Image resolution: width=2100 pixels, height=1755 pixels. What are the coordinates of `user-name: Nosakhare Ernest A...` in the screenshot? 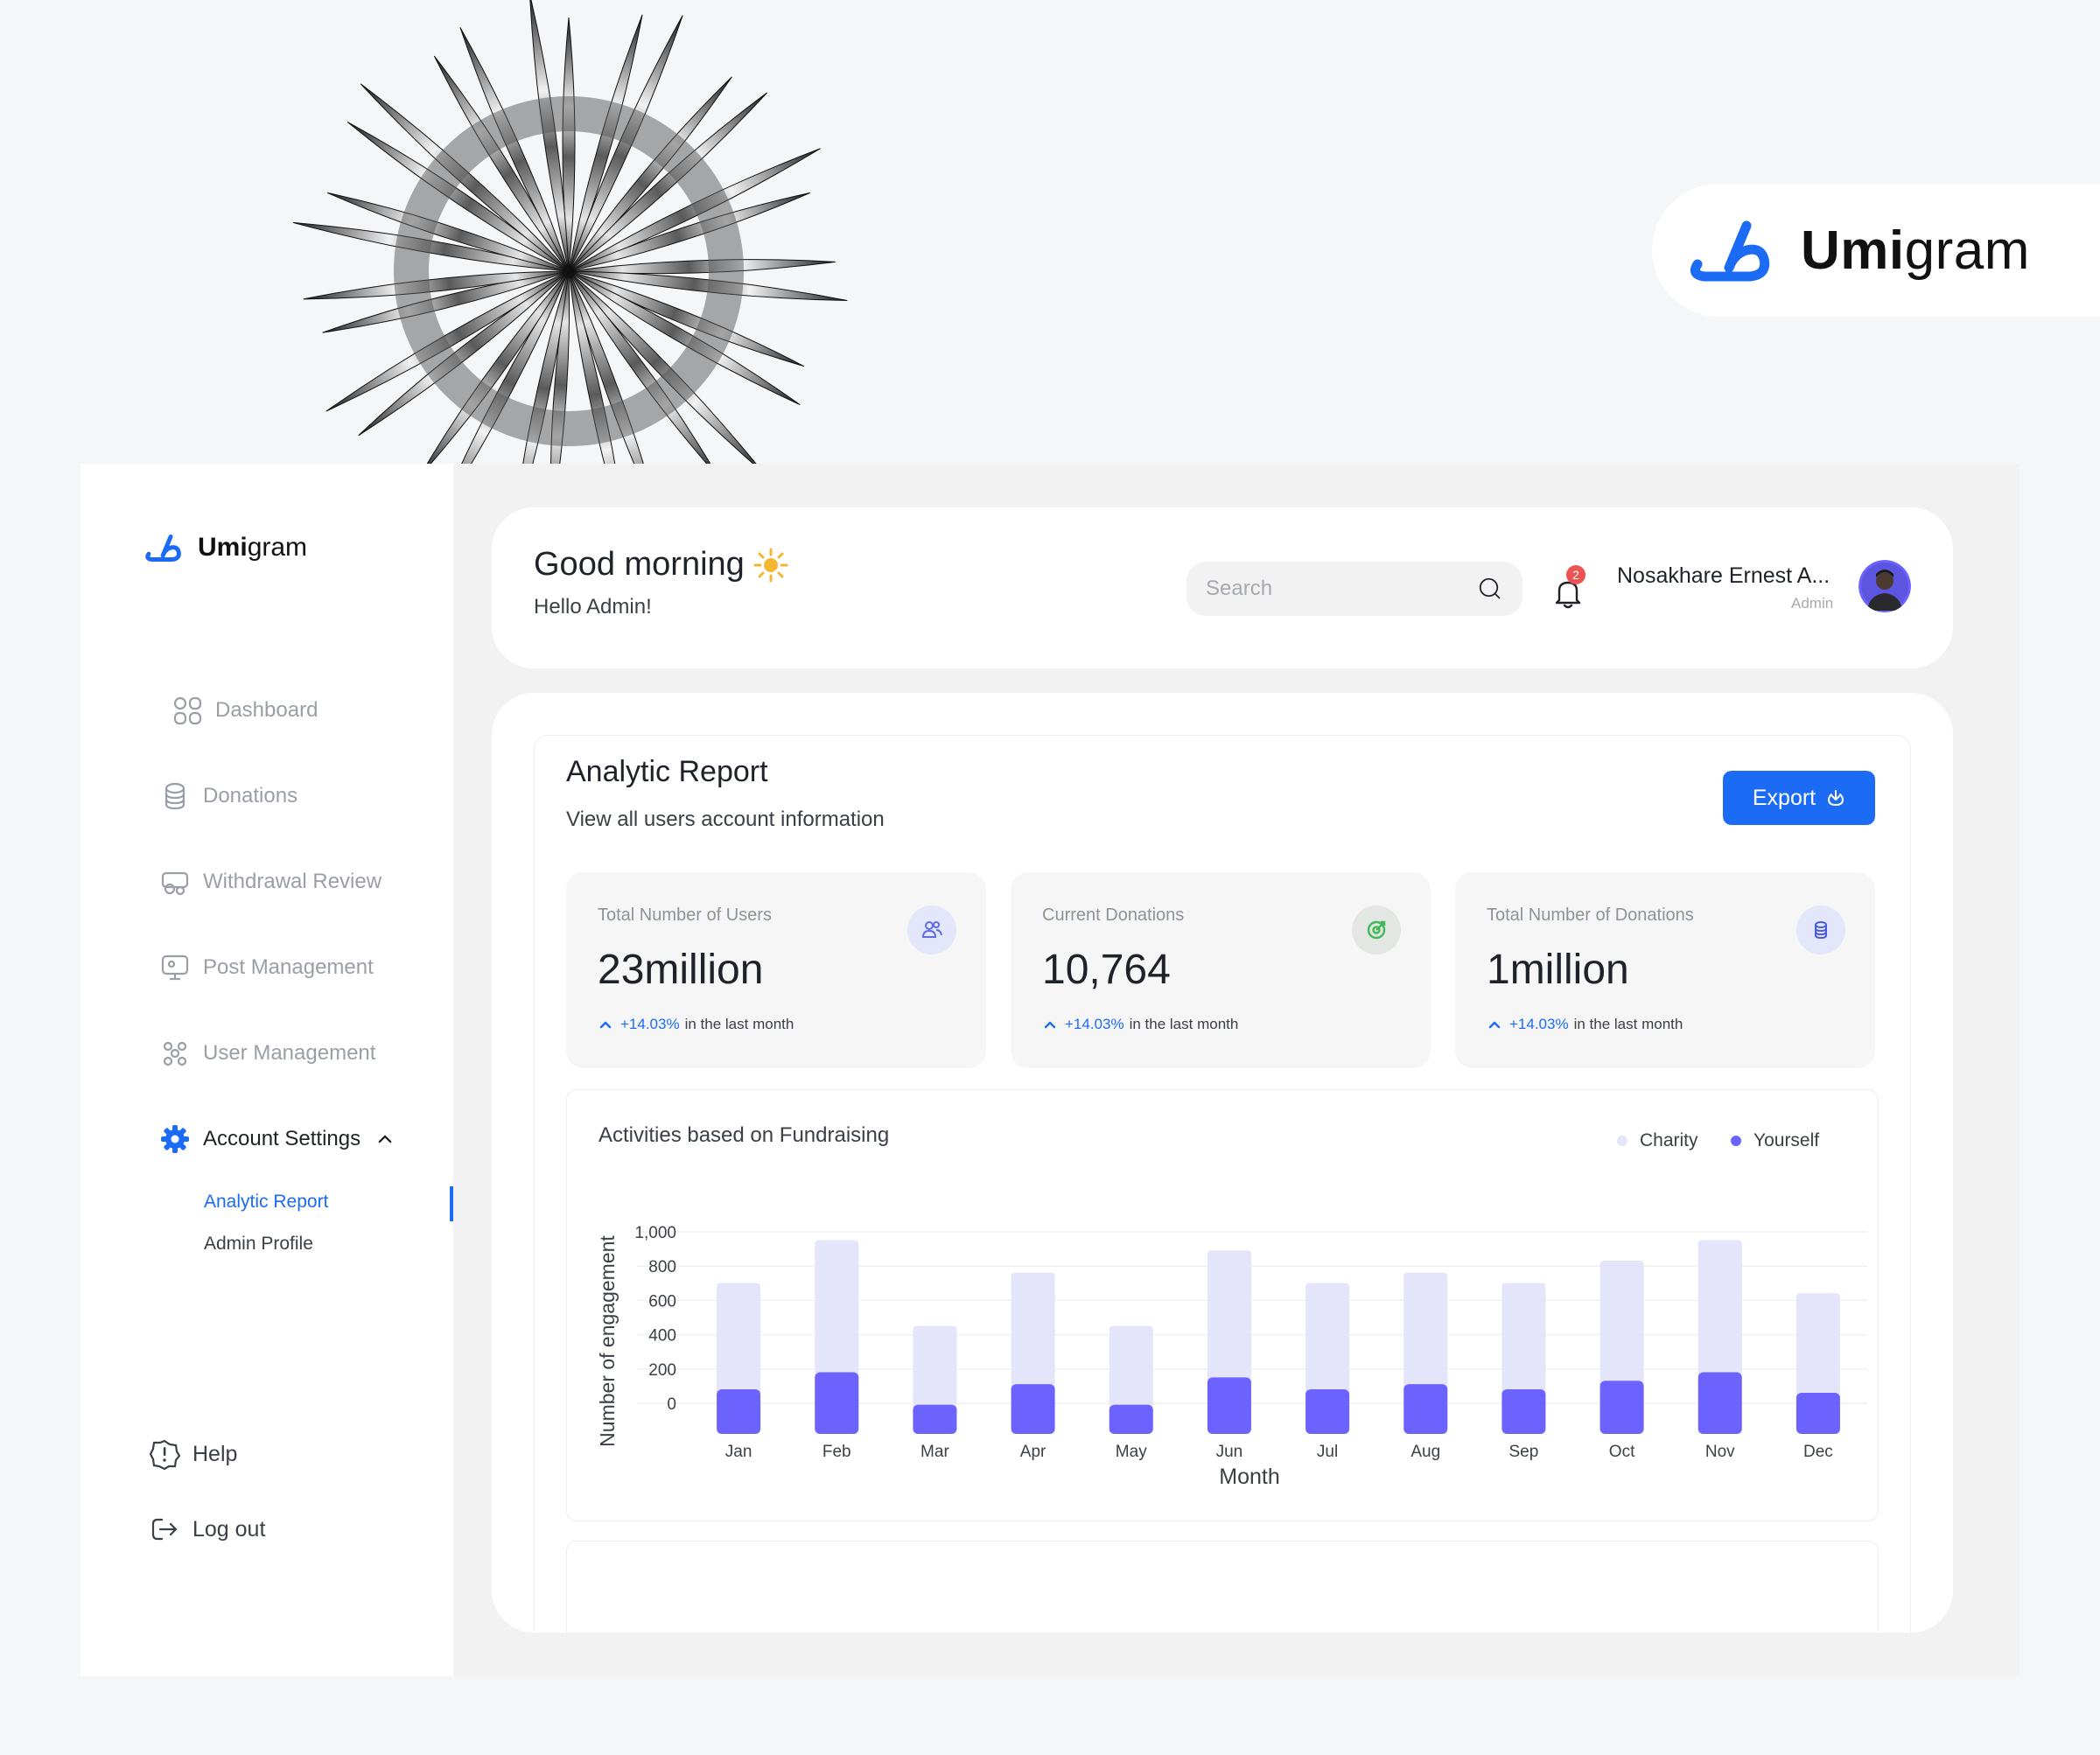 It's located at (1723, 575).